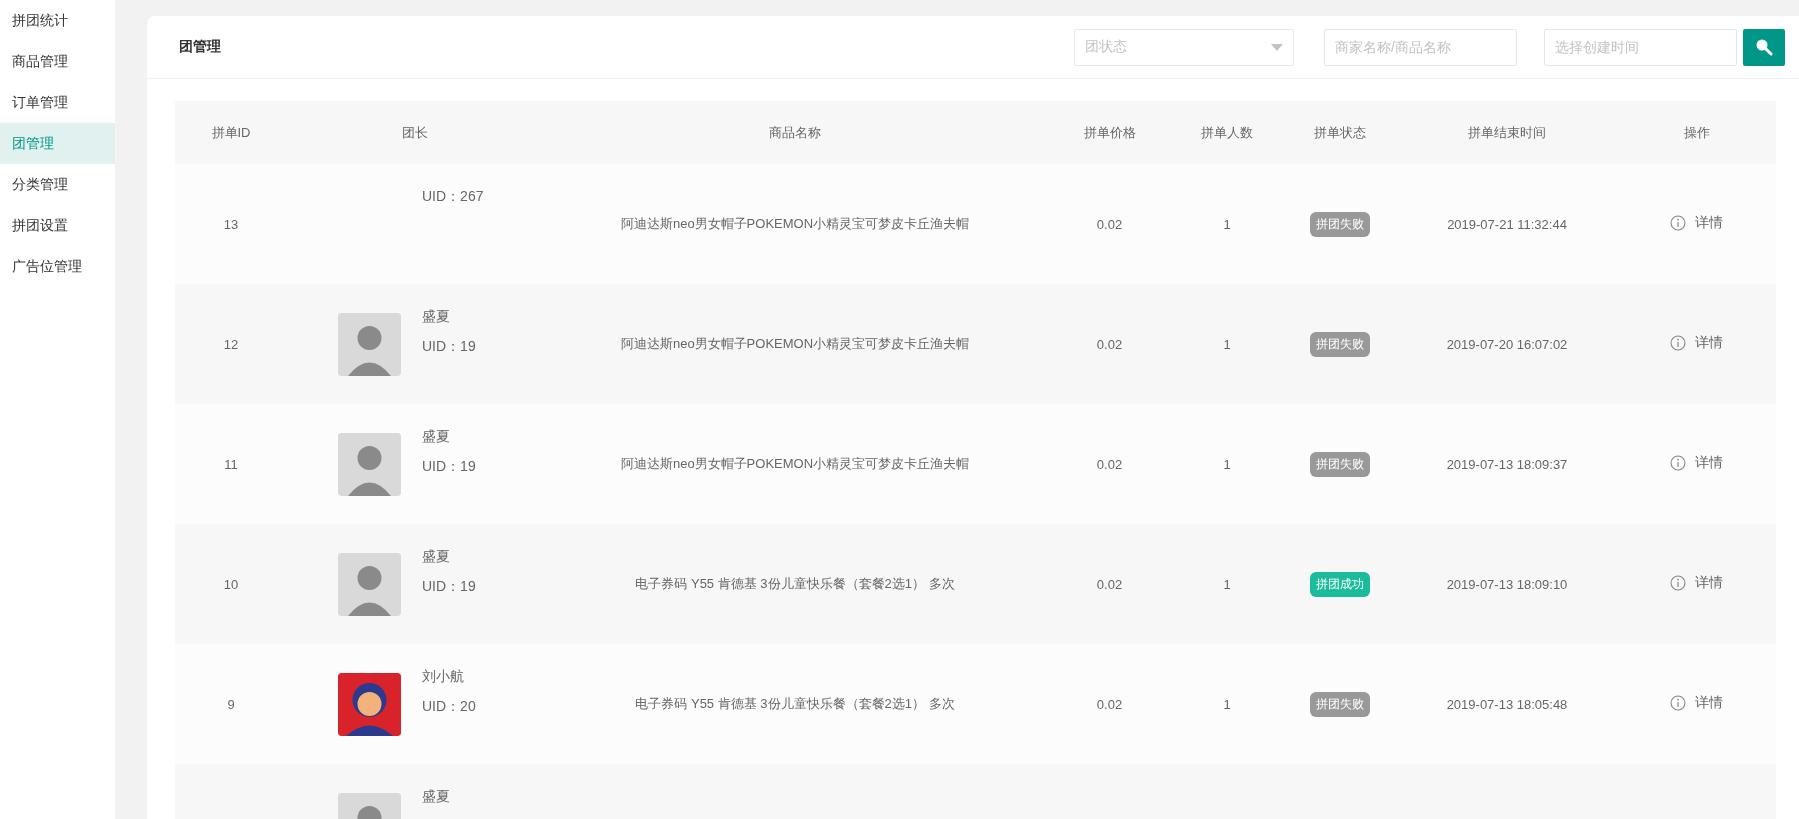 This screenshot has height=819, width=1799. Describe the element at coordinates (1420, 47) in the screenshot. I see `keyword-field: 商家名称/商品名称` at that location.